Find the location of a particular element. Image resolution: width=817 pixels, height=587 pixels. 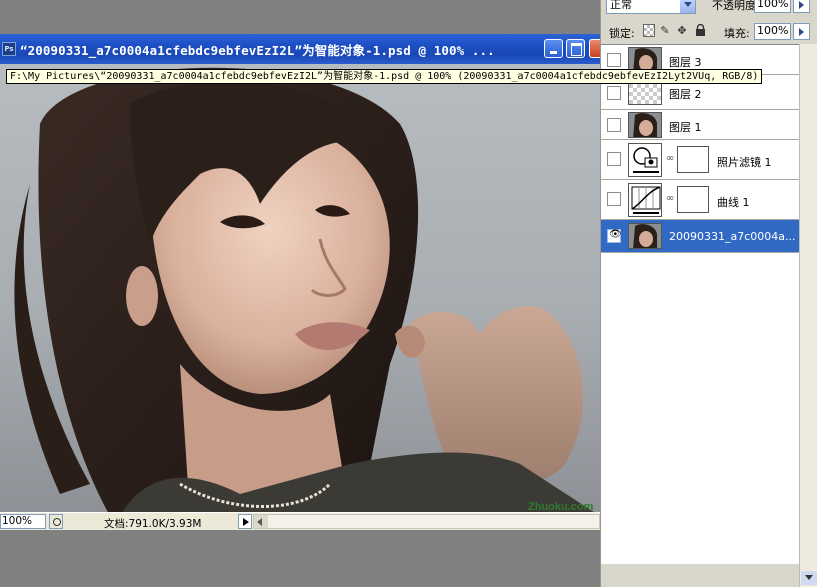

layer-row-curves-1: ∞ 曲线 1 is located at coordinates (700, 200).